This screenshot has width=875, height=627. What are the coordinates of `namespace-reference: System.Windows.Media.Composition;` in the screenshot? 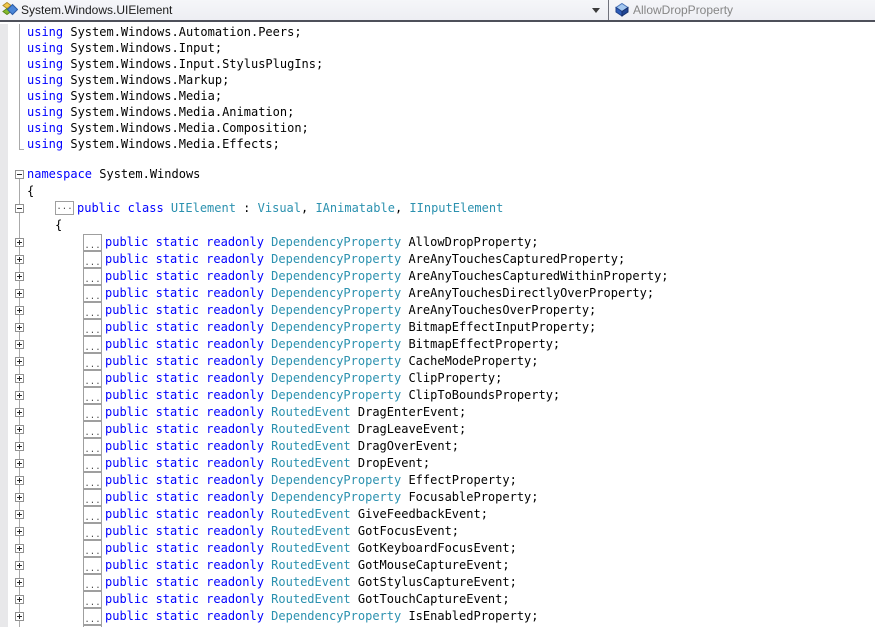 It's located at (186, 128).